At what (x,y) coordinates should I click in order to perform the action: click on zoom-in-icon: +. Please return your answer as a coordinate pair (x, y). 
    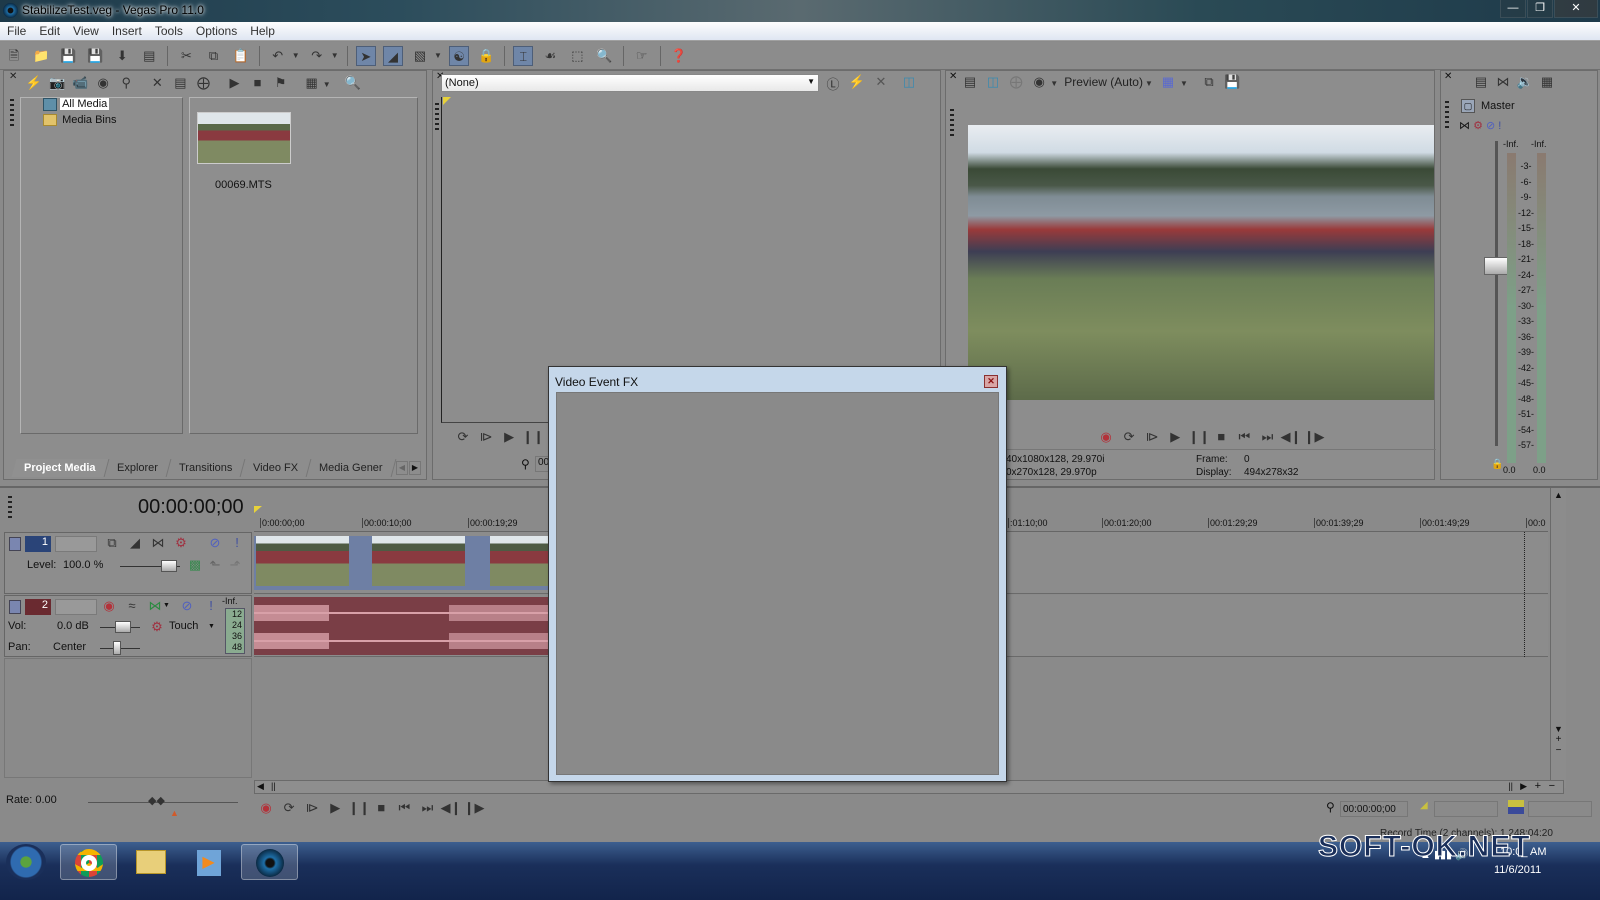
    Looking at the image, I should click on (1558, 739).